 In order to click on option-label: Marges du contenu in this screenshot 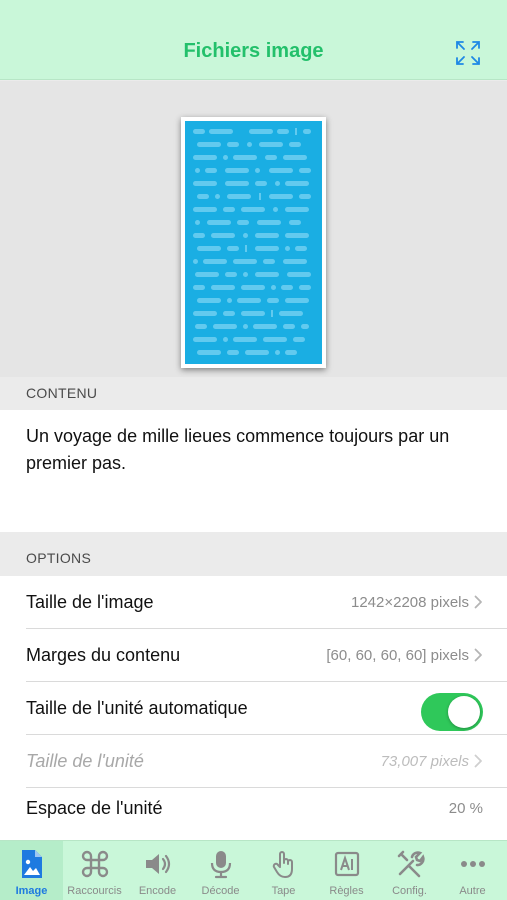, I will do `click(103, 655)`.